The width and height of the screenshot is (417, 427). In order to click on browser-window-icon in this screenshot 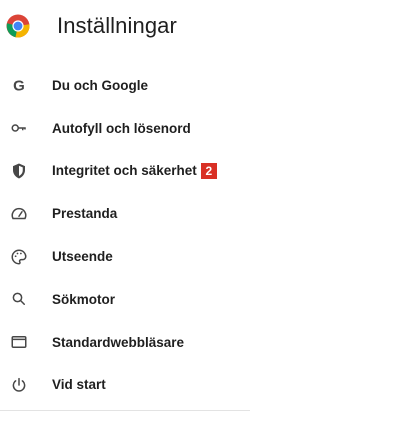, I will do `click(19, 342)`.